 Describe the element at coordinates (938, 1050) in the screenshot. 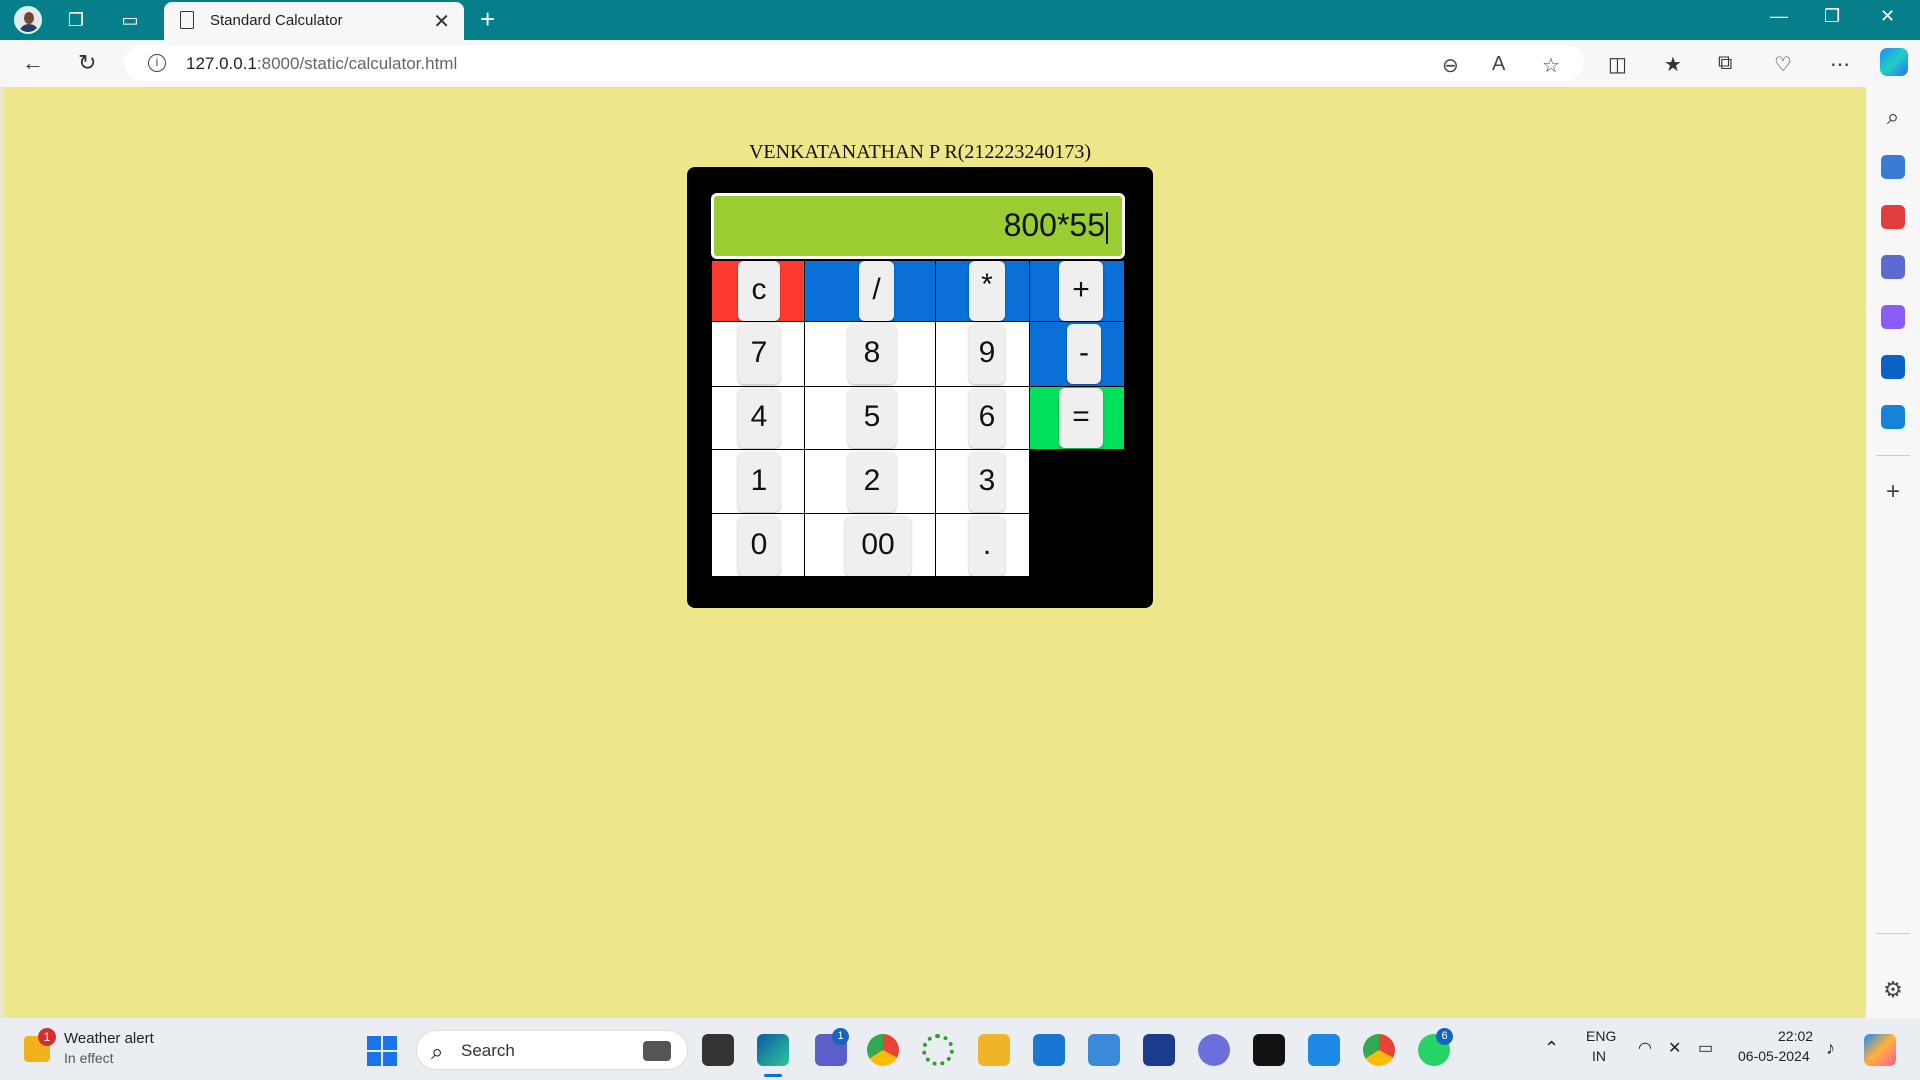

I see `loader-app-icon` at that location.